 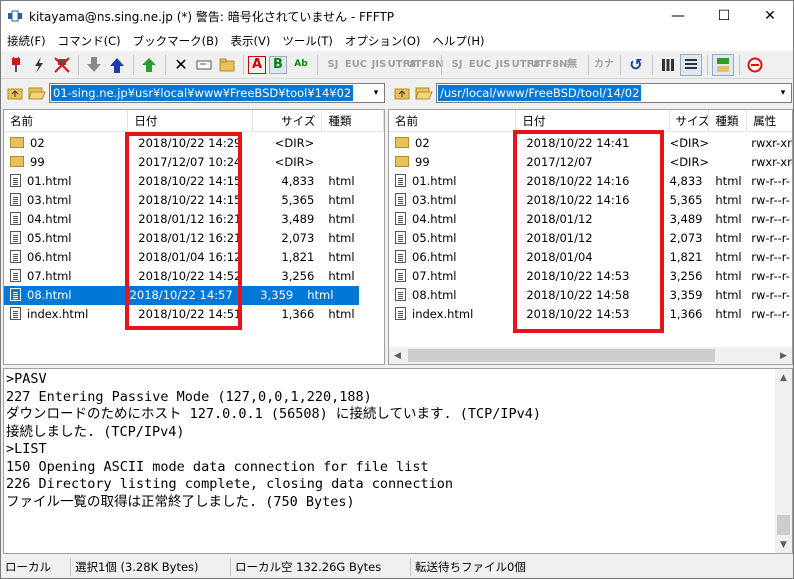 I want to click on remote-path-combo: /usr/local/www/FreeBSD/tool/14/02 ▾, so click(x=614, y=93).